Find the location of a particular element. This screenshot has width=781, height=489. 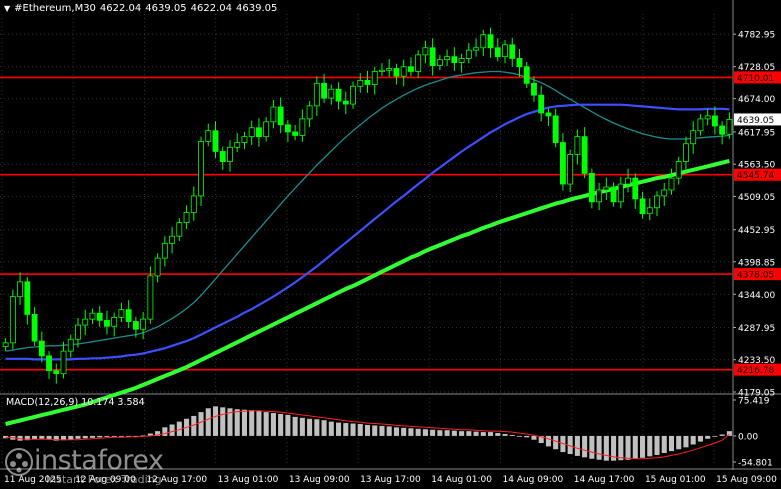

time-tick-label: 13 Aug 09:00 is located at coordinates (319, 480).